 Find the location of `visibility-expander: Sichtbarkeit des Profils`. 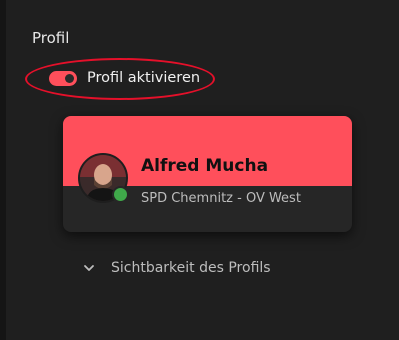

visibility-expander: Sichtbarkeit des Profils is located at coordinates (177, 268).